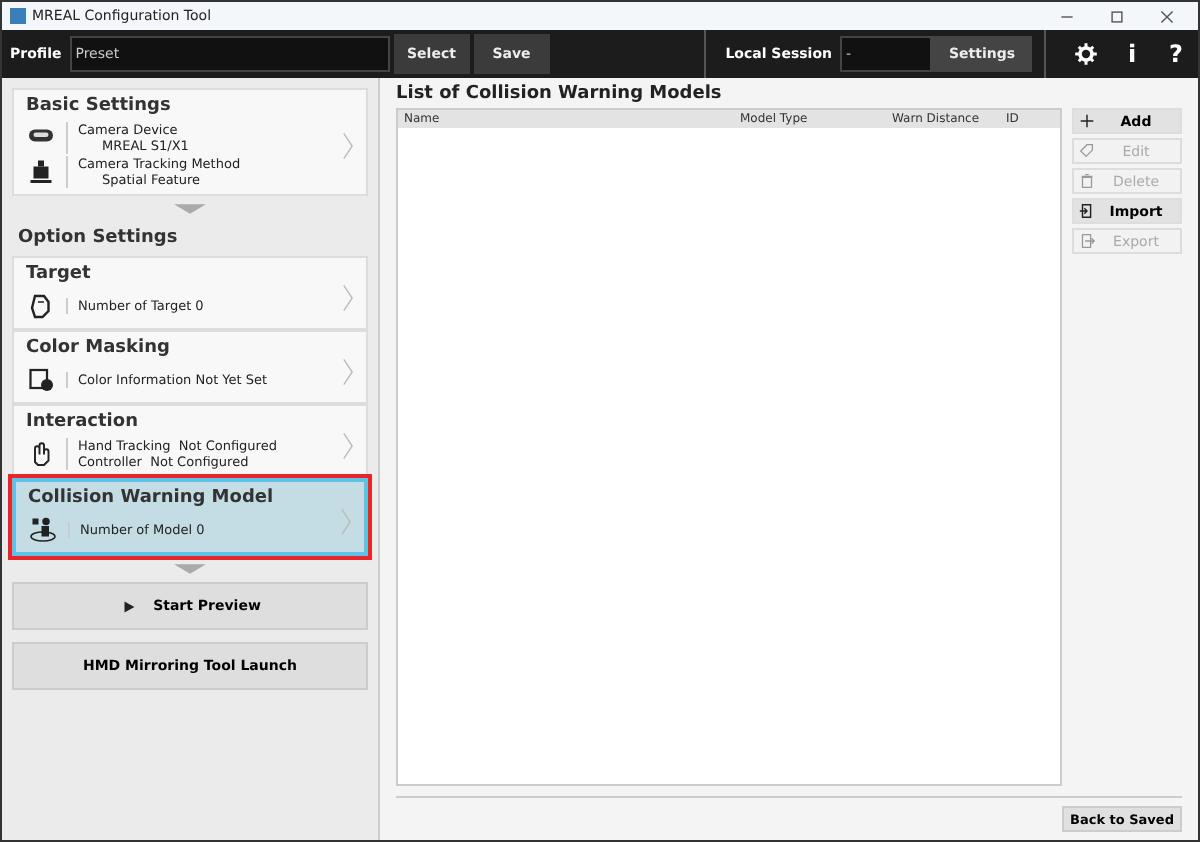 The image size is (1200, 842). Describe the element at coordinates (41, 379) in the screenshot. I see `mask-icon` at that location.